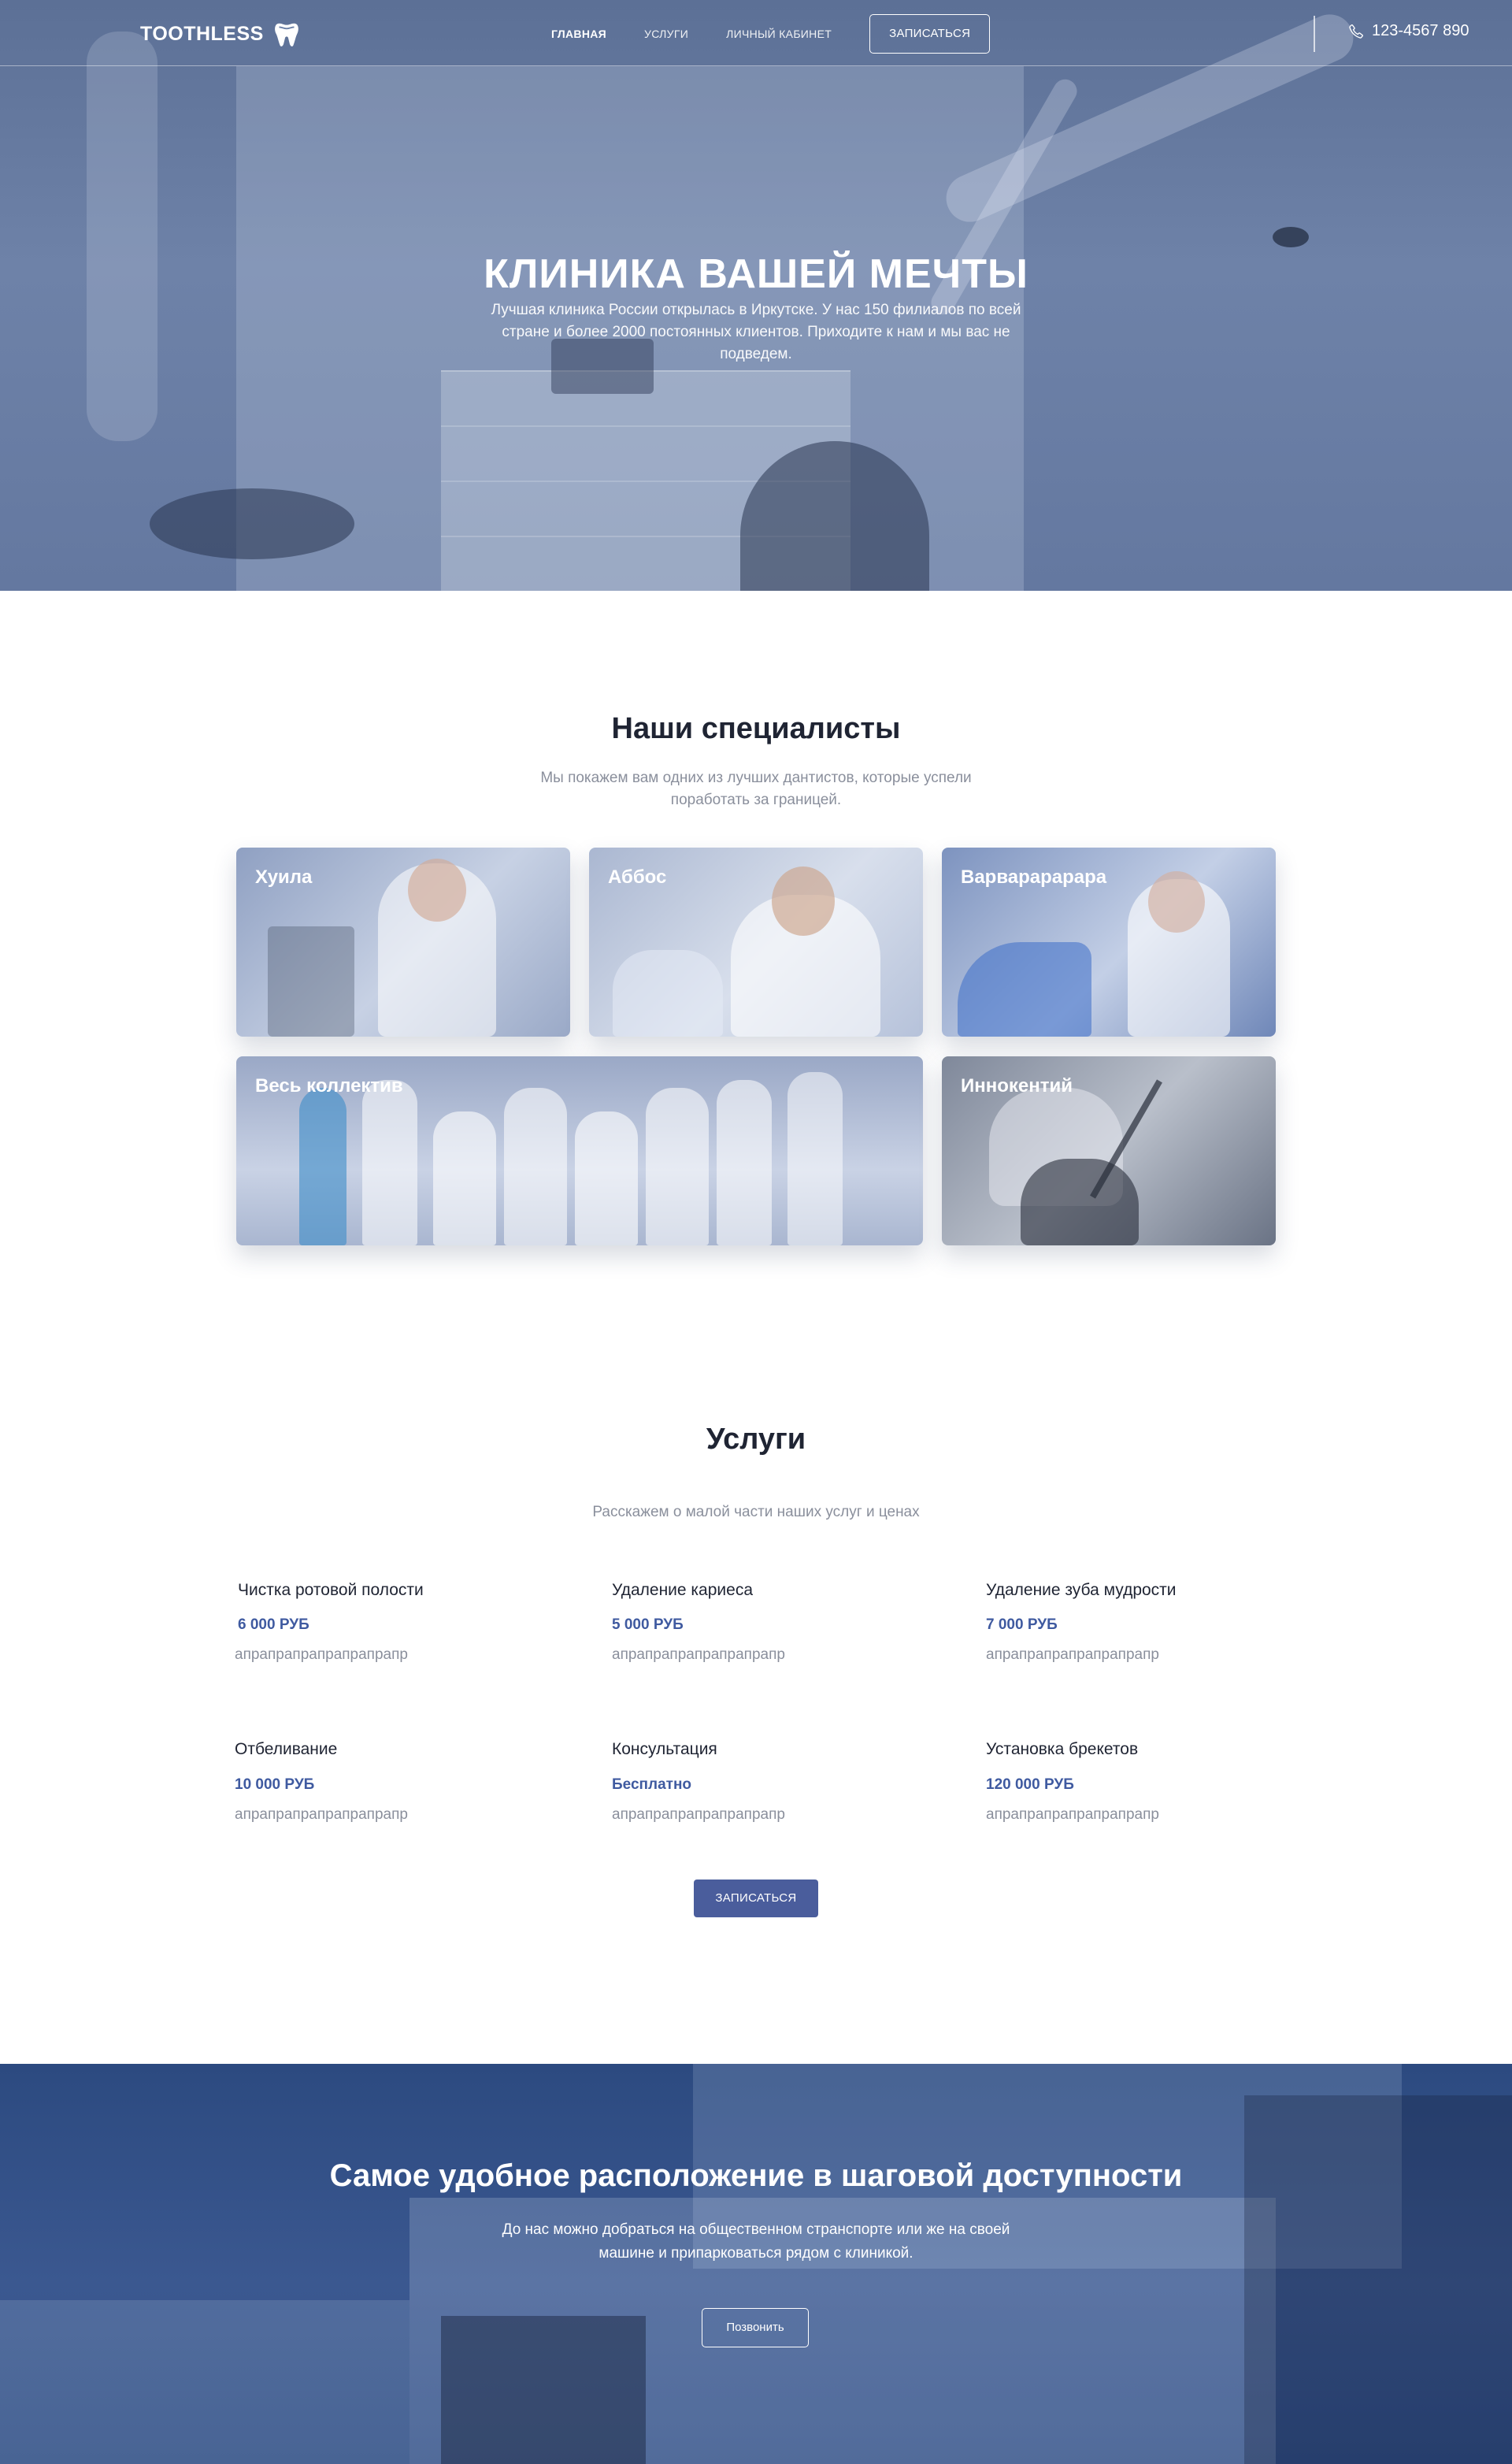 The image size is (1512, 2464). I want to click on service-name: Установка брекетов, so click(1062, 1749).